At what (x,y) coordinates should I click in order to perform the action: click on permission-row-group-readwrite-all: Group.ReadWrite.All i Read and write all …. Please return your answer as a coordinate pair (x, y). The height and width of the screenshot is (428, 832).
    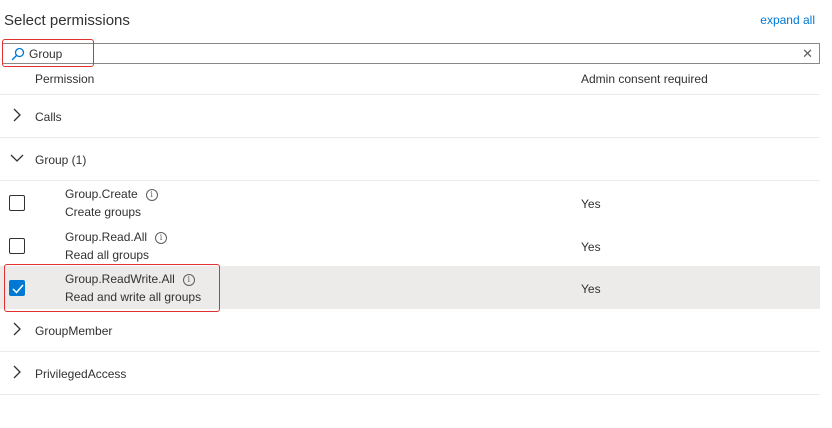
    Looking at the image, I should click on (410, 287).